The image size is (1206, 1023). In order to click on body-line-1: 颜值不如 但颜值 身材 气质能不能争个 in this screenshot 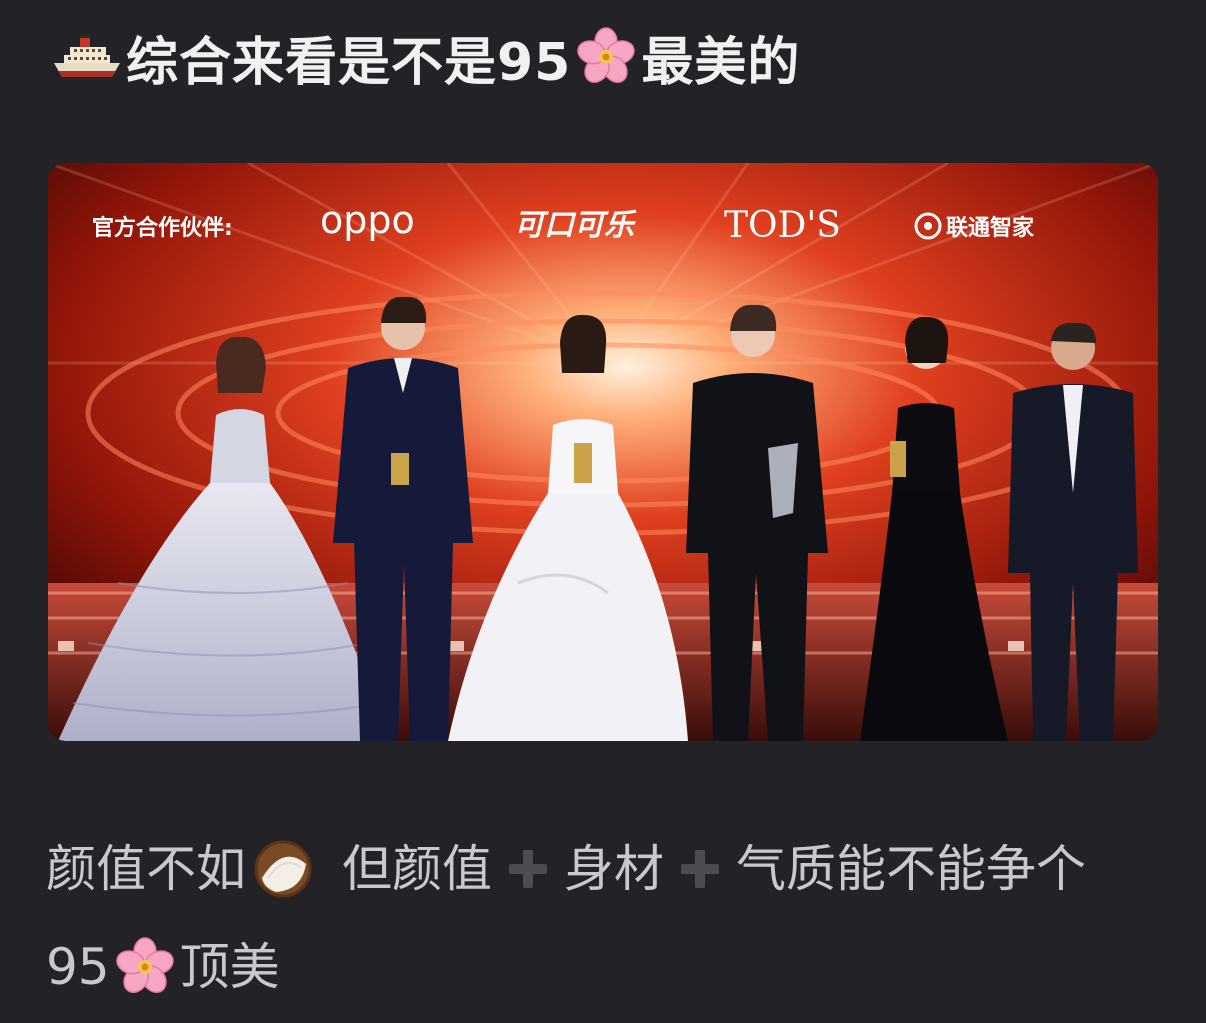, I will do `click(611, 869)`.